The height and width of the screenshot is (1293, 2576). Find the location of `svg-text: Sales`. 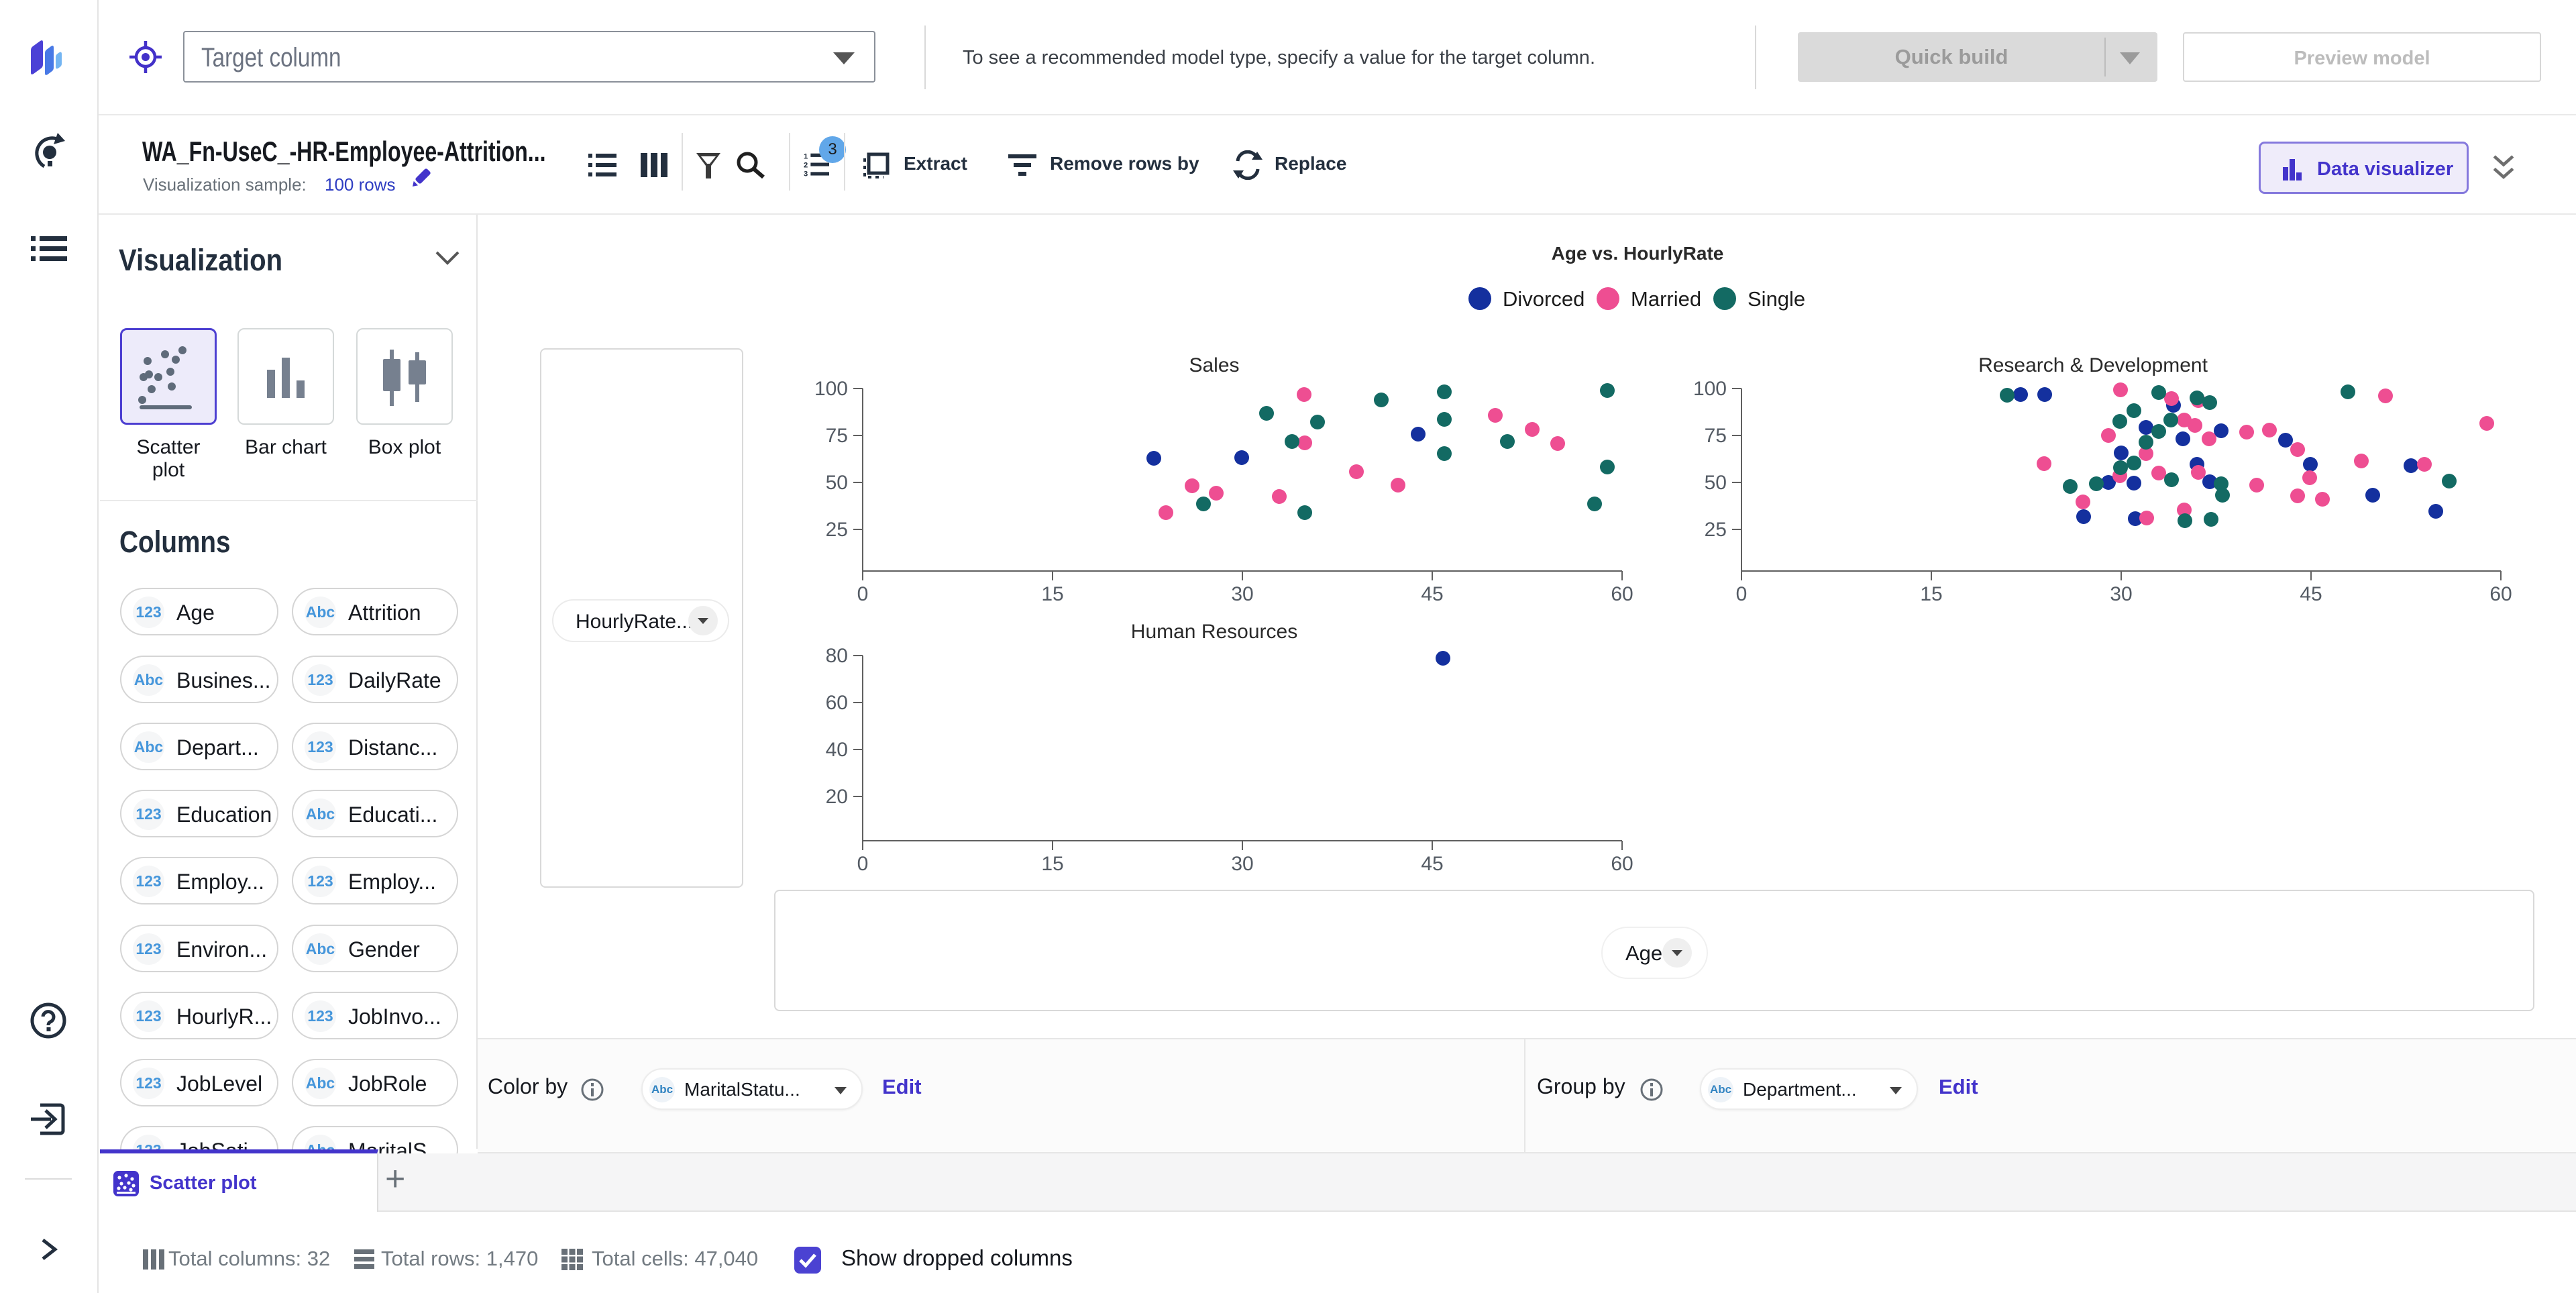

svg-text: Sales is located at coordinates (1214, 365).